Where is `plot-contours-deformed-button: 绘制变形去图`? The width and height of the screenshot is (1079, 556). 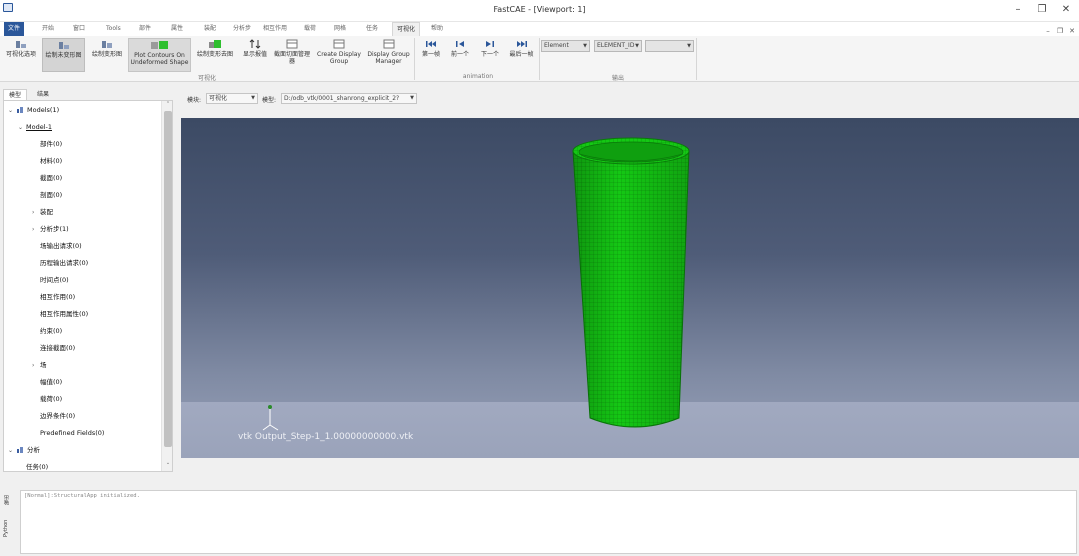 plot-contours-deformed-button: 绘制变形去图 is located at coordinates (215, 55).